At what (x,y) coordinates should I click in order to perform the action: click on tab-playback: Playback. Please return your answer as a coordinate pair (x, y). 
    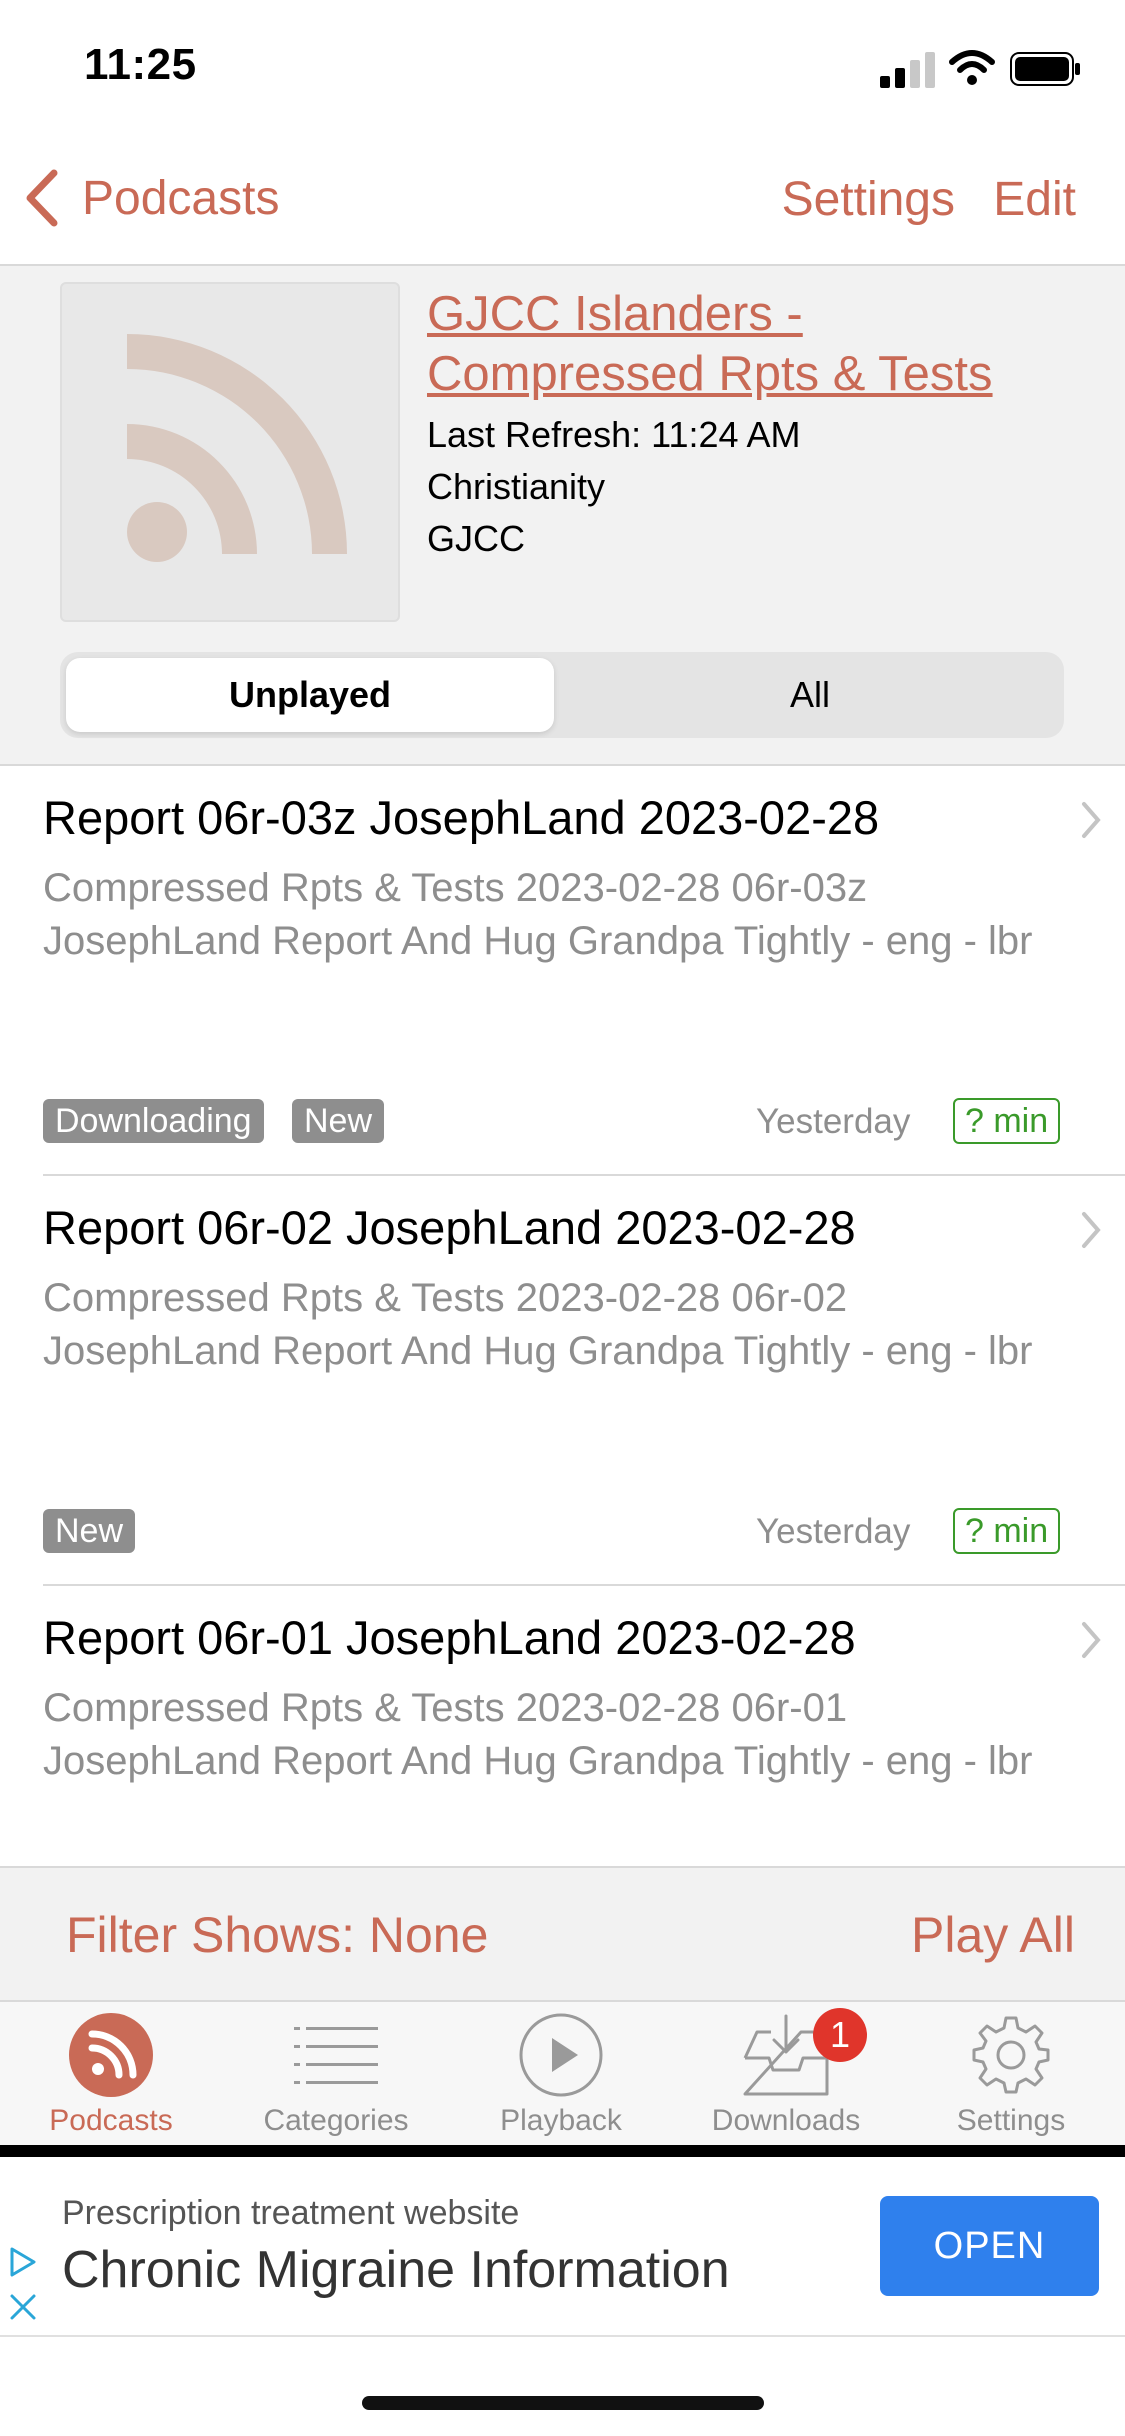
    Looking at the image, I should click on (561, 2074).